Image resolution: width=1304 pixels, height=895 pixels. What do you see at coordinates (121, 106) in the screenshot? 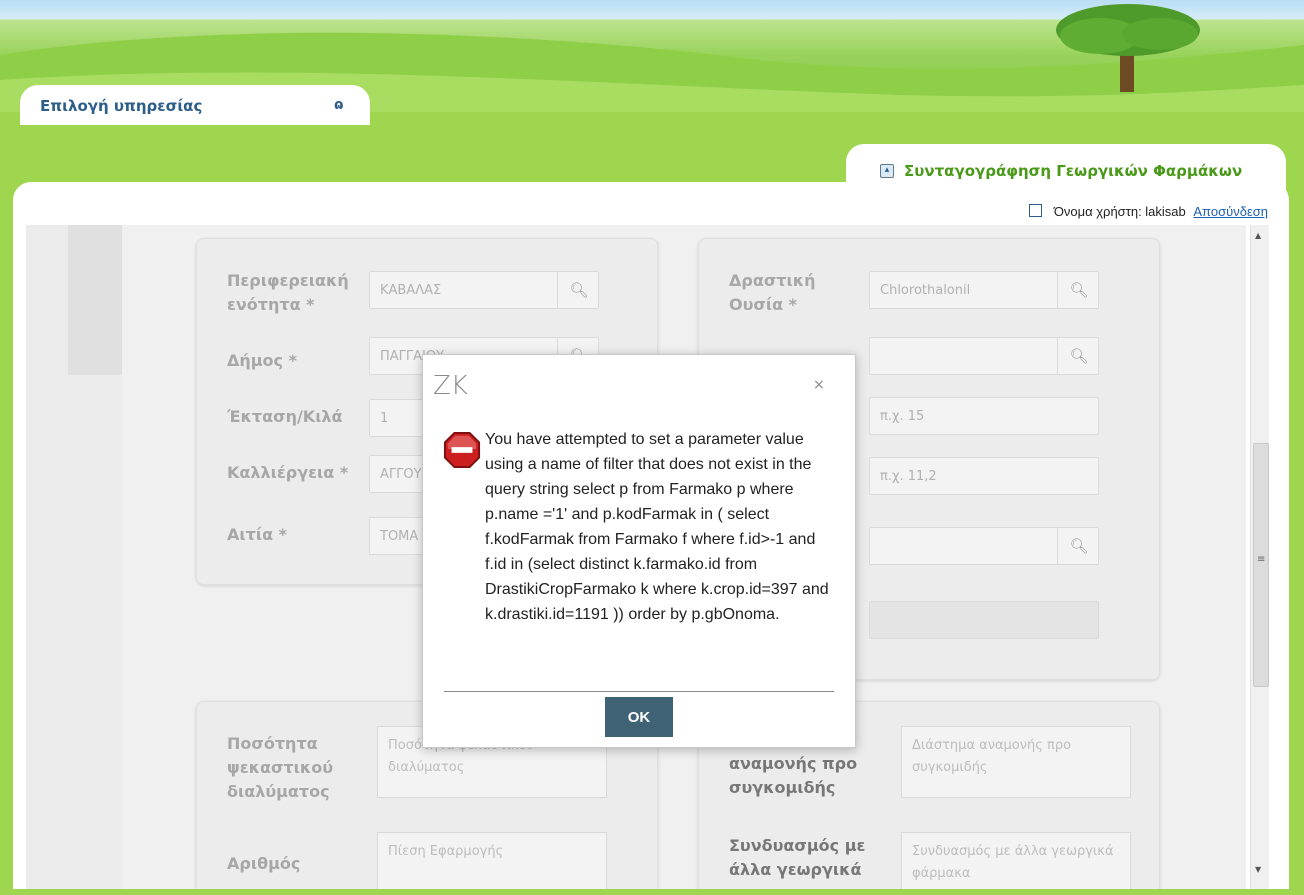
I see `service-select-label: Επιλογή υπηρεσίας` at bounding box center [121, 106].